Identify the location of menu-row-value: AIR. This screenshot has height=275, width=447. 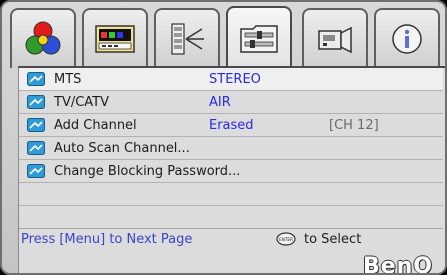
(220, 102).